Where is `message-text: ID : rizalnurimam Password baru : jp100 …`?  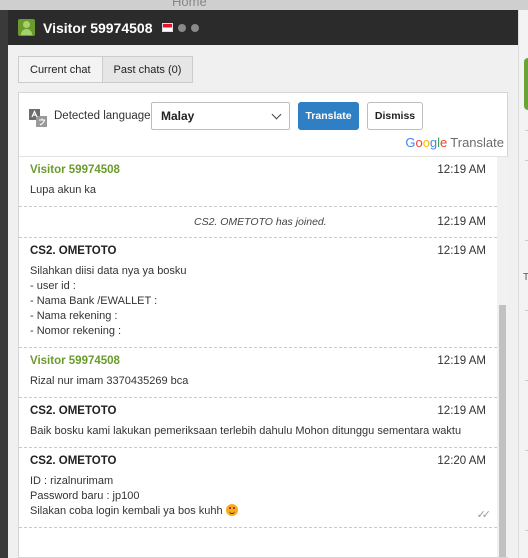
message-text: ID : rizalnurimam Password baru : jp100 … is located at coordinates (258, 500).